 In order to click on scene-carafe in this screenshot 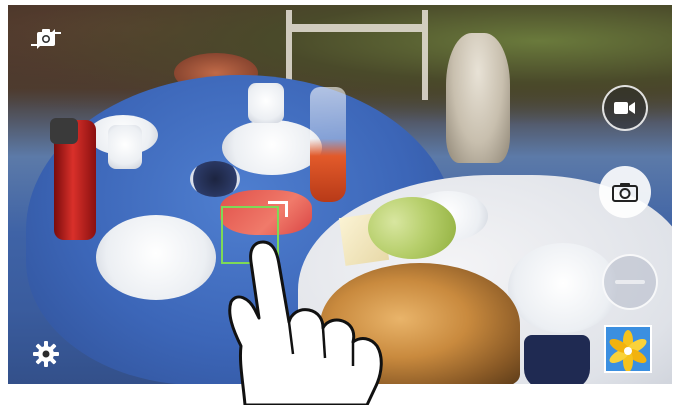, I will do `click(328, 144)`.